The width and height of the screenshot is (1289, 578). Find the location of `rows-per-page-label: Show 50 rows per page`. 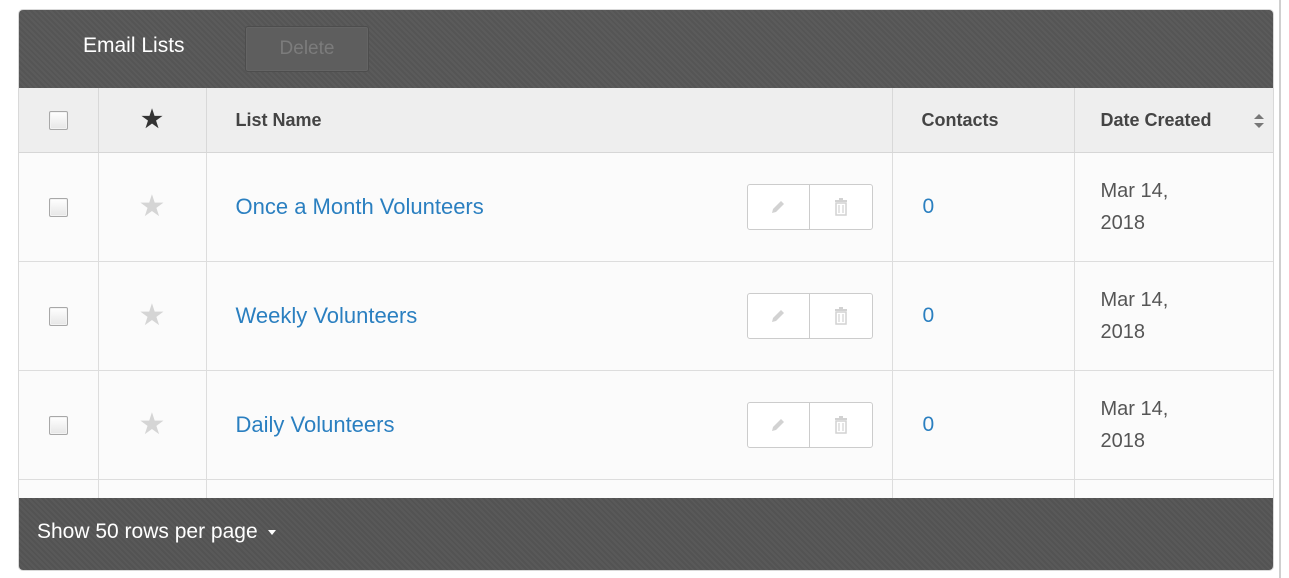

rows-per-page-label: Show 50 rows per page is located at coordinates (147, 531).